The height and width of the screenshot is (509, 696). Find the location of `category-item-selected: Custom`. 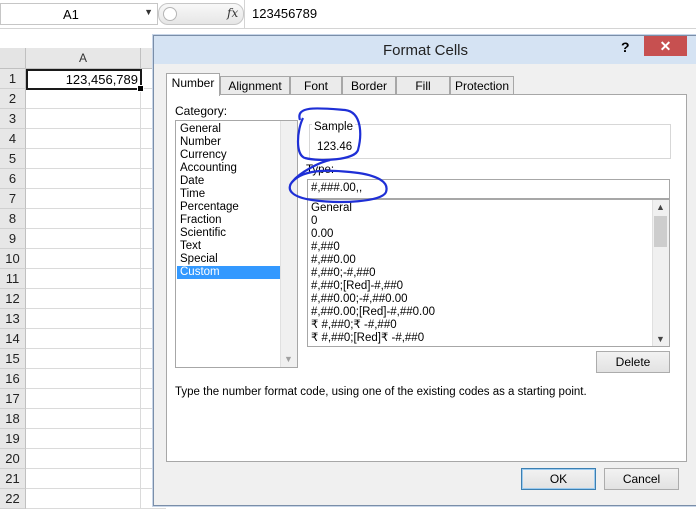

category-item-selected: Custom is located at coordinates (229, 272).